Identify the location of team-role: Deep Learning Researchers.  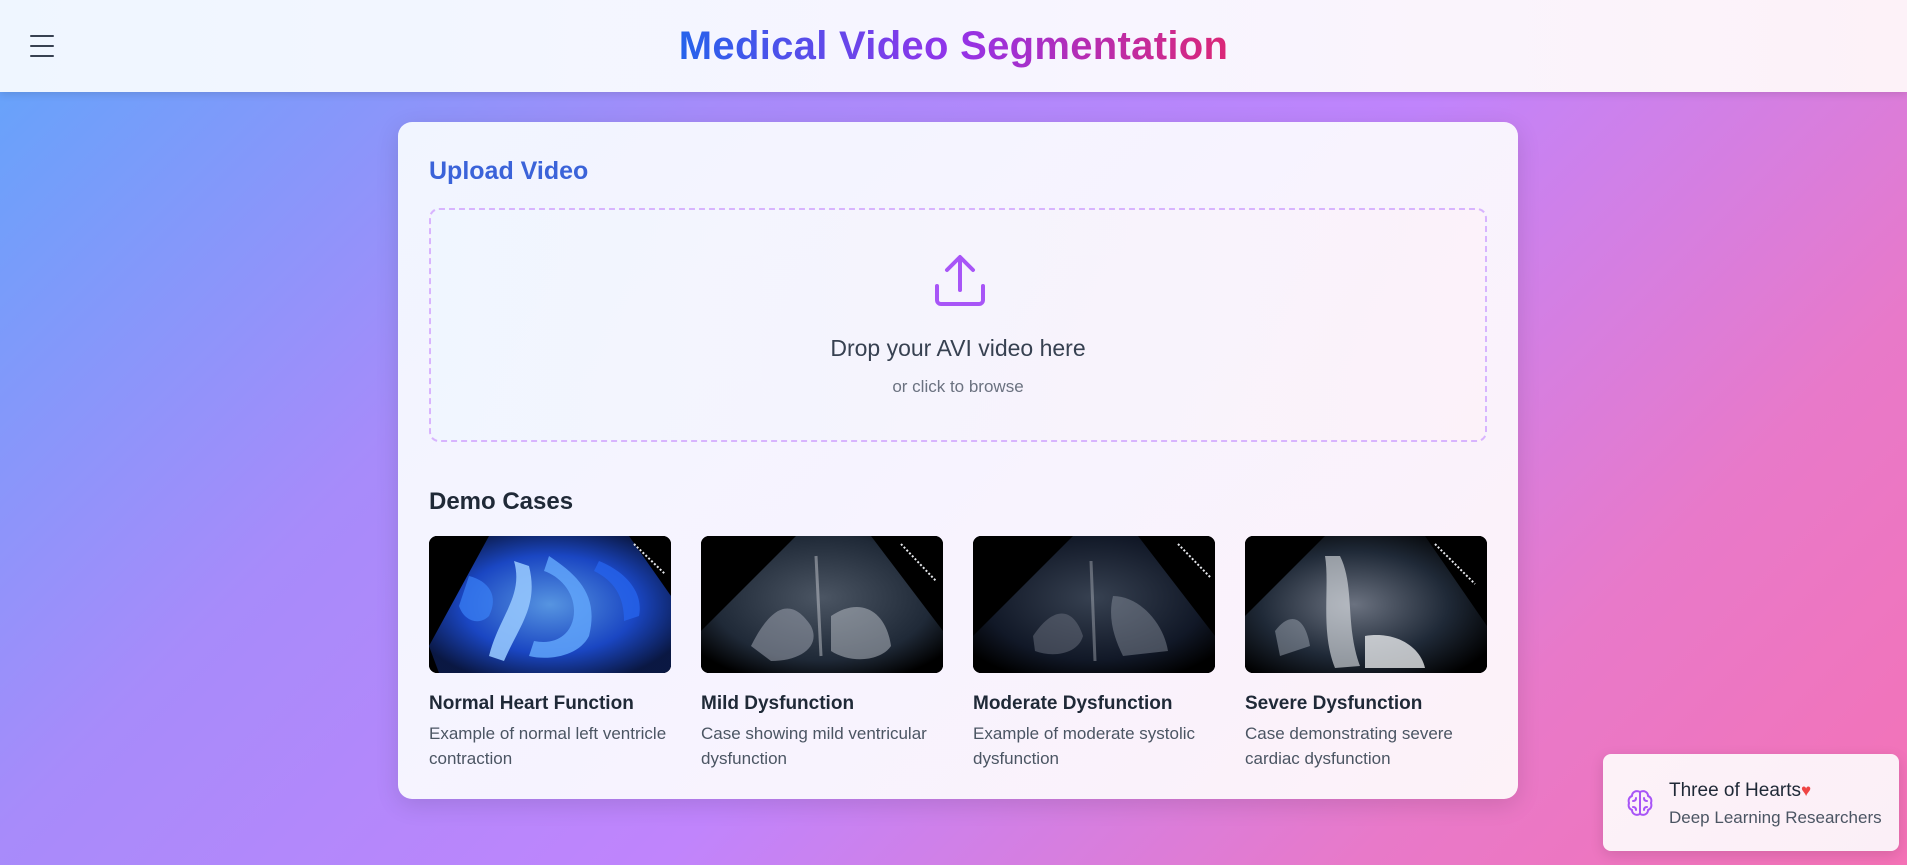
(1775, 817).